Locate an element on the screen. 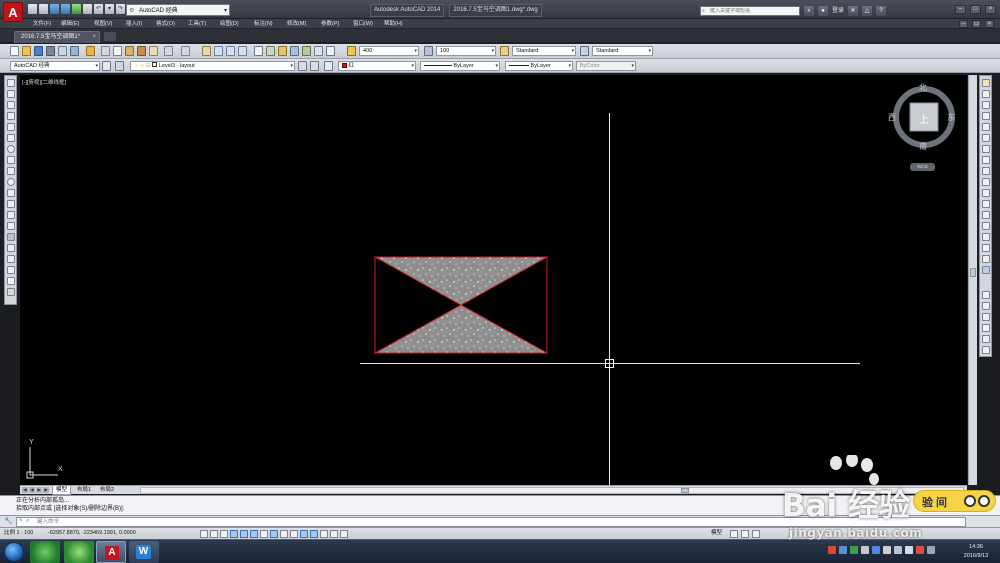  quickcalc-icon is located at coordinates (318, 51).